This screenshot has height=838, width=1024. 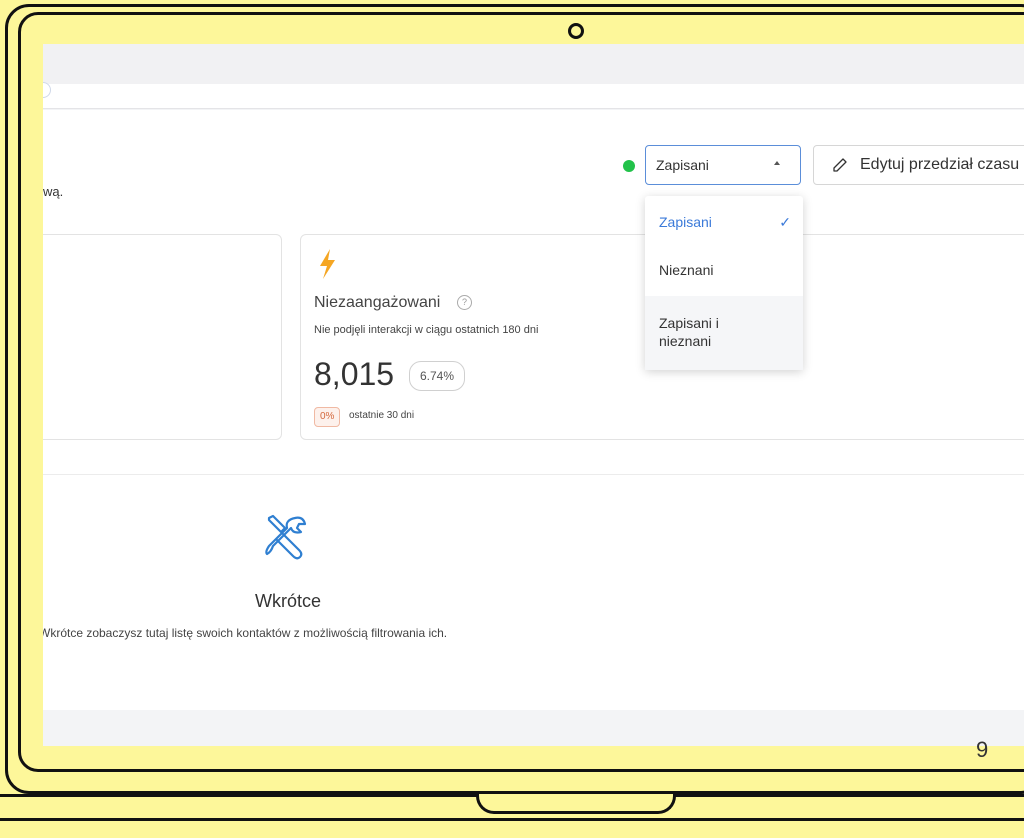 What do you see at coordinates (382, 415) in the screenshot?
I see `delta-period: ostatnie 30 dni` at bounding box center [382, 415].